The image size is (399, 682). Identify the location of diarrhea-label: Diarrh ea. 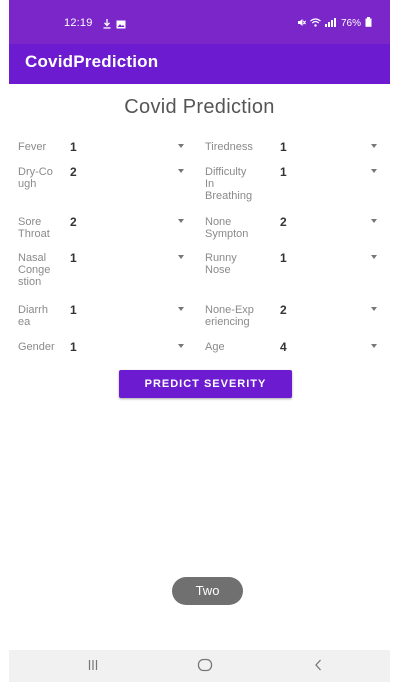
(33, 316).